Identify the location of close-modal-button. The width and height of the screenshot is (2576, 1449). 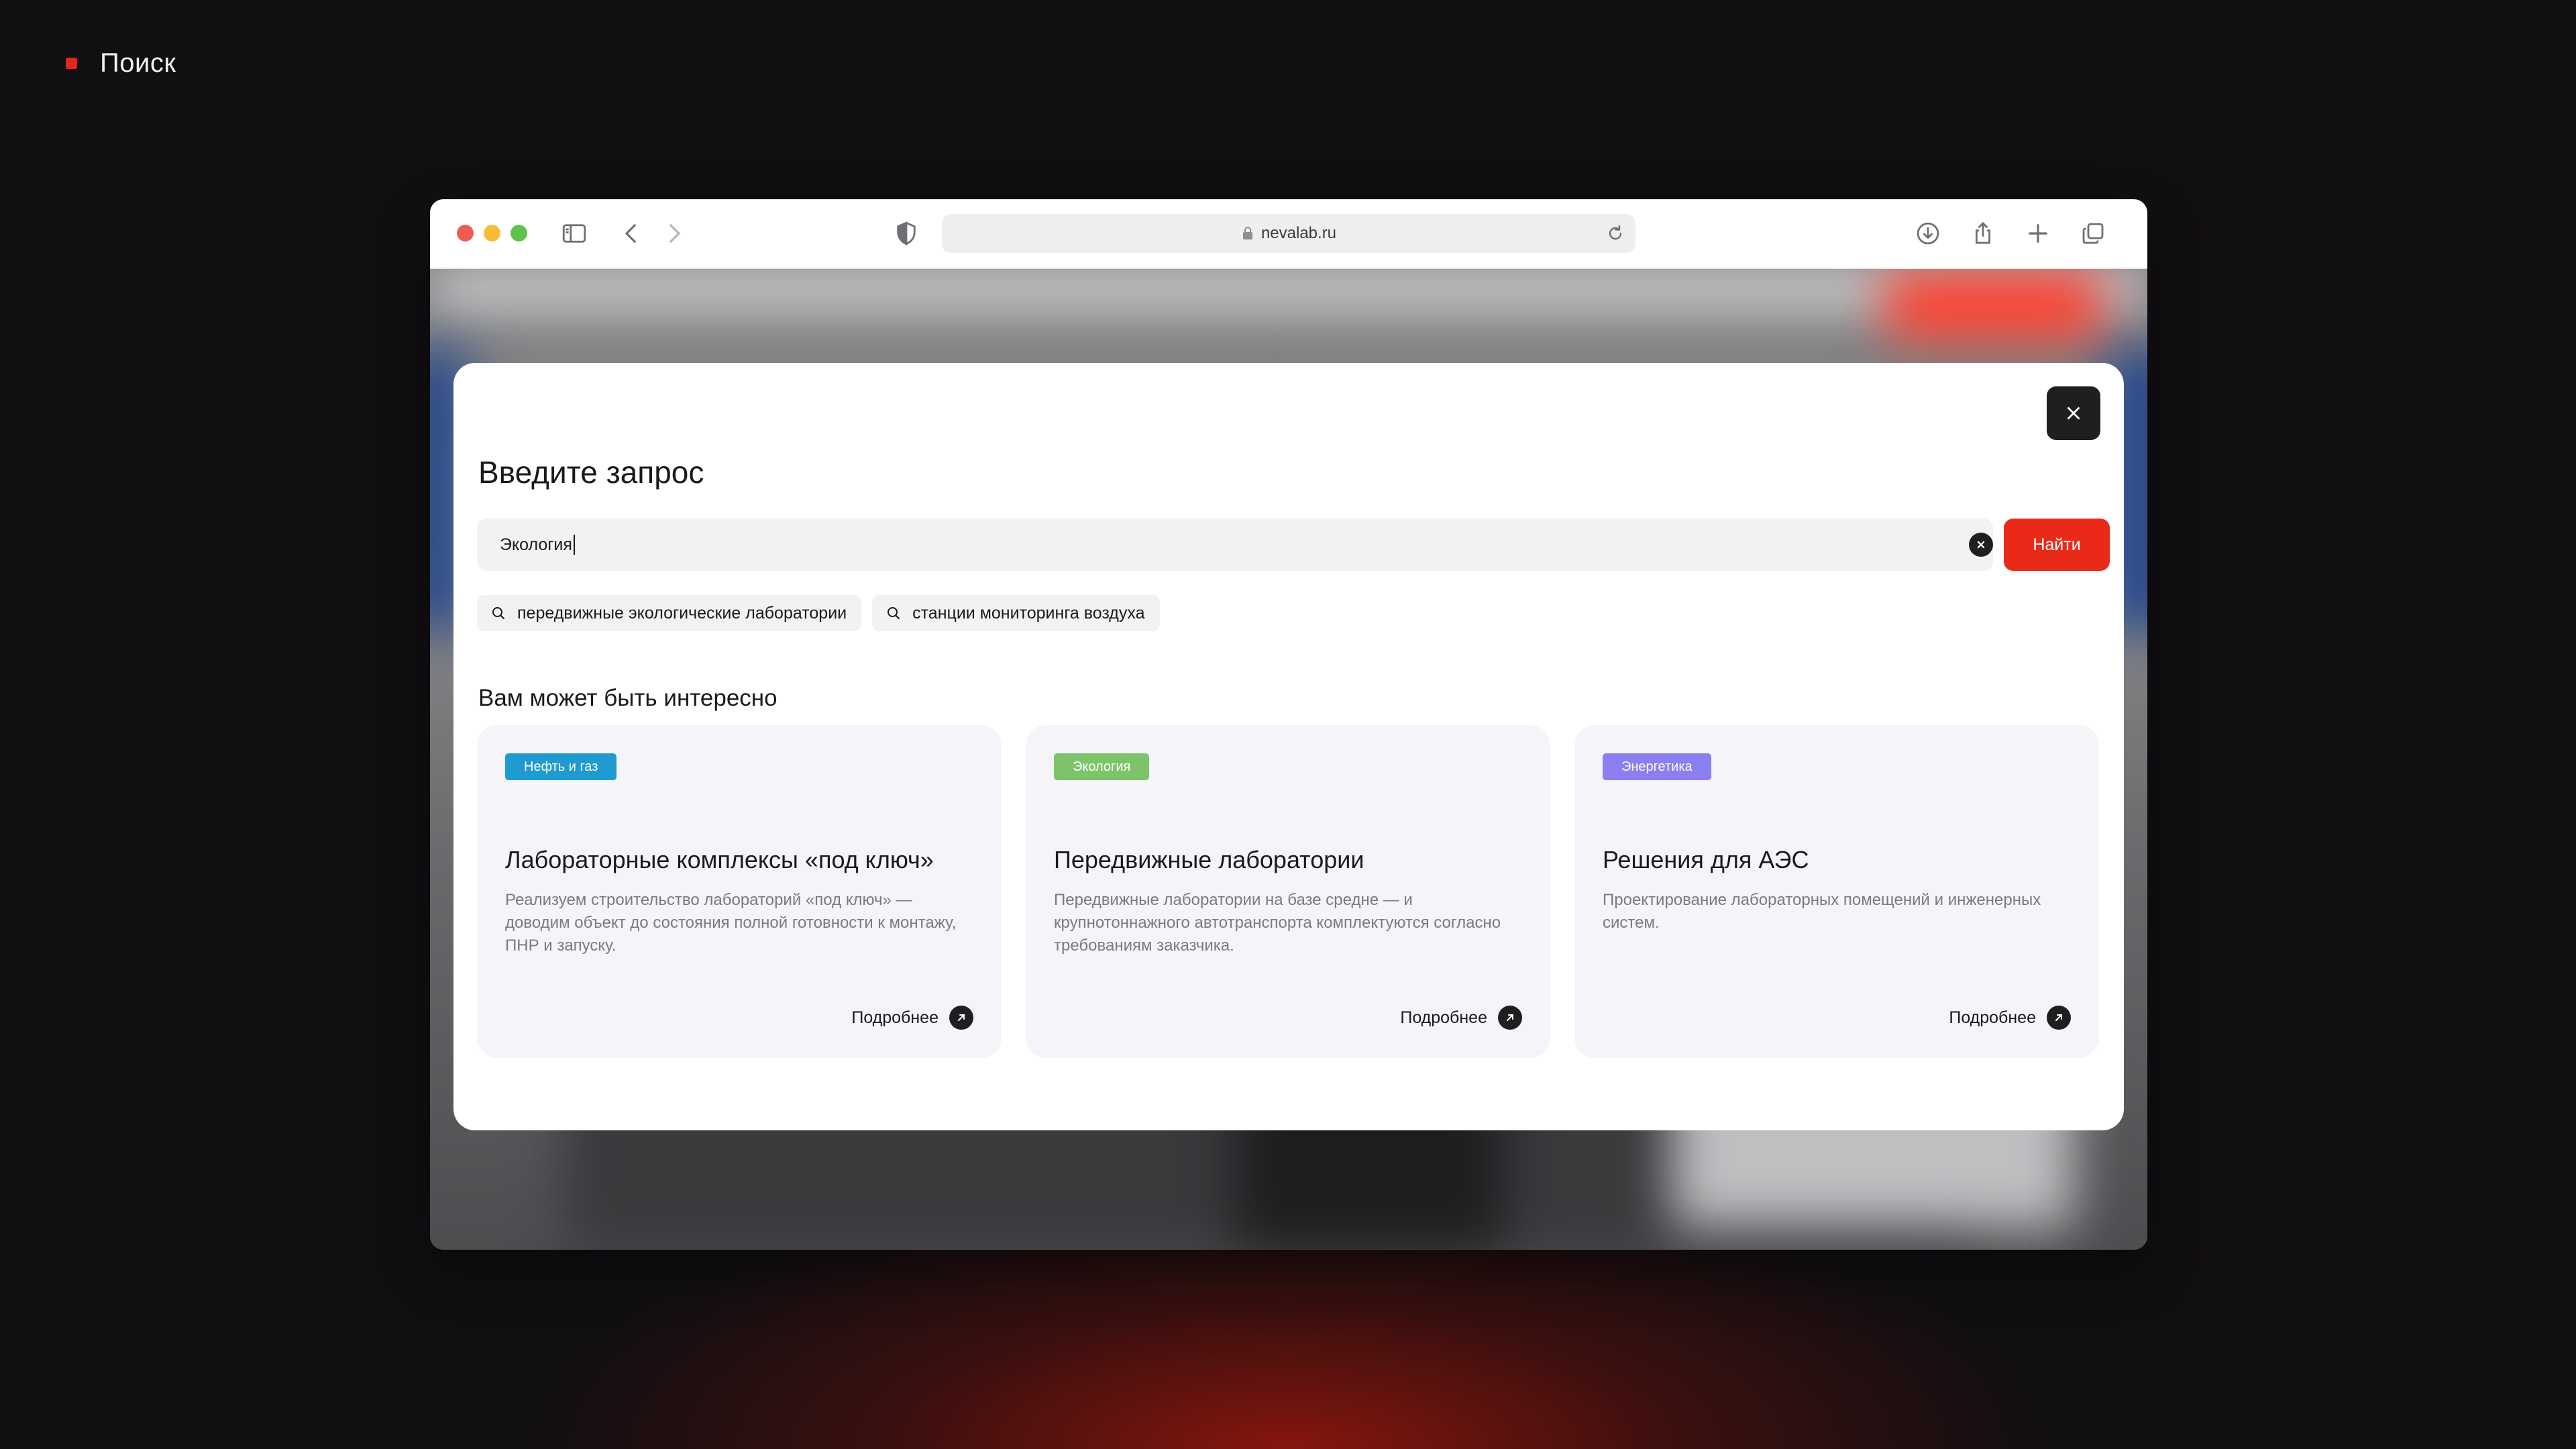
(2073, 413).